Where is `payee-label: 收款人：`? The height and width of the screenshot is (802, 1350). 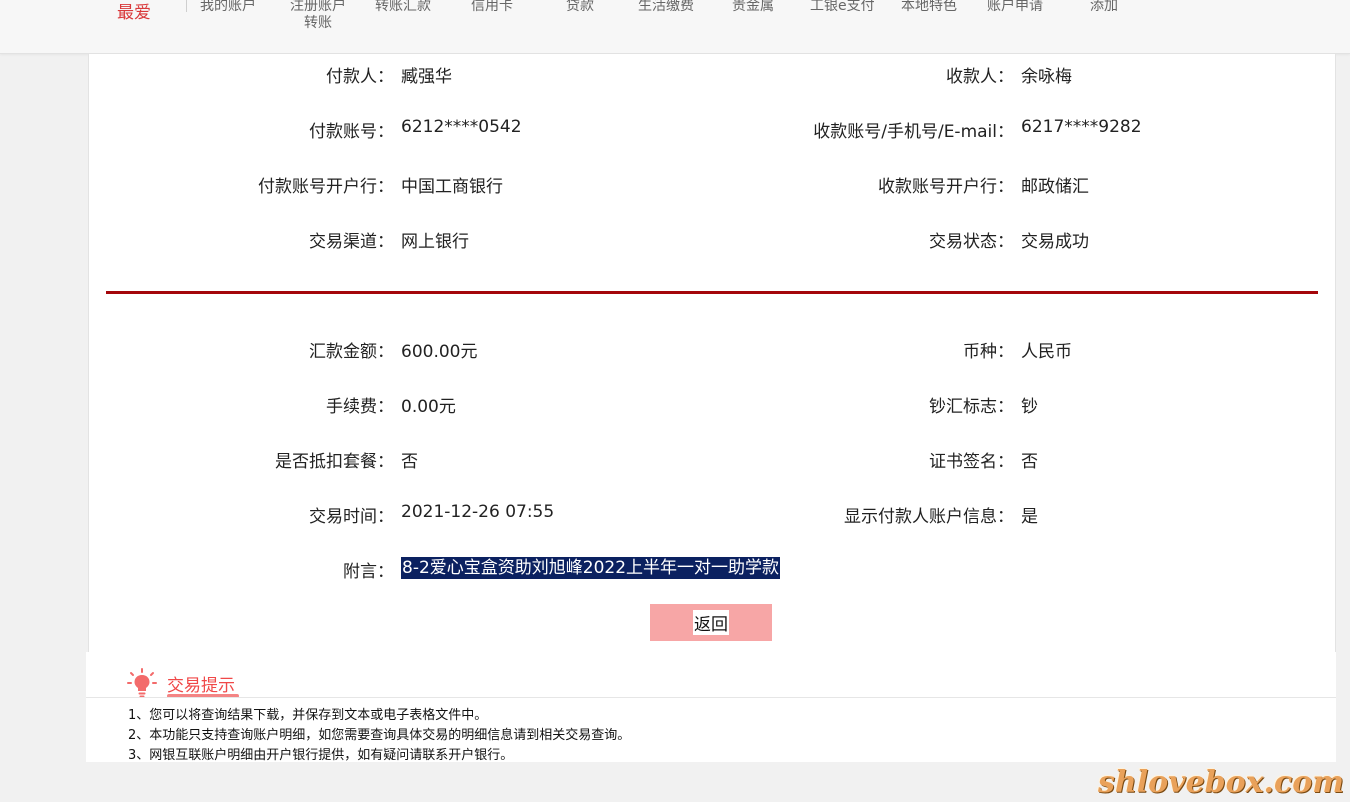
payee-label: 收款人： is located at coordinates (980, 77).